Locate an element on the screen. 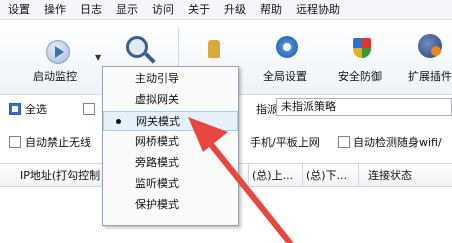  menu-item-active-guide: 主动引导 is located at coordinates (170, 79).